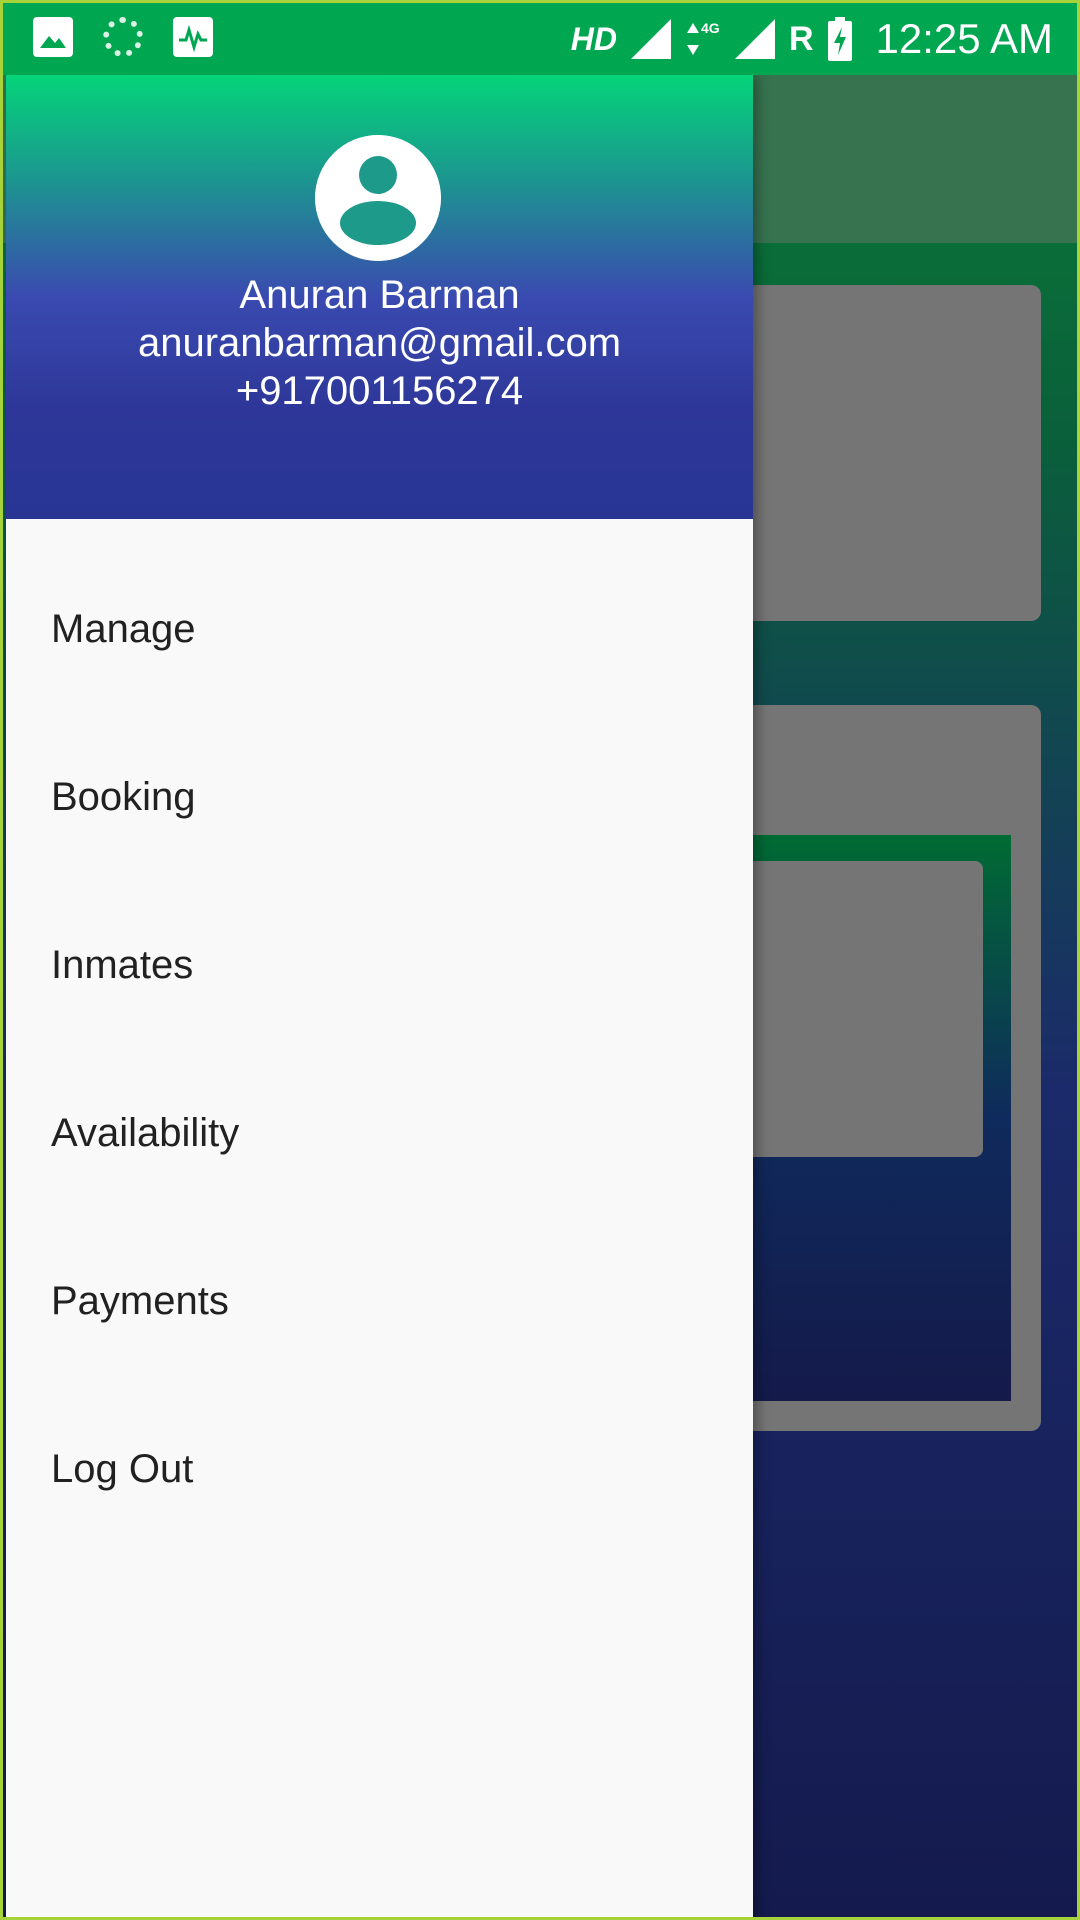 The height and width of the screenshot is (1920, 1080). Describe the element at coordinates (710, 28) in the screenshot. I see `svg-text: 4G` at that location.